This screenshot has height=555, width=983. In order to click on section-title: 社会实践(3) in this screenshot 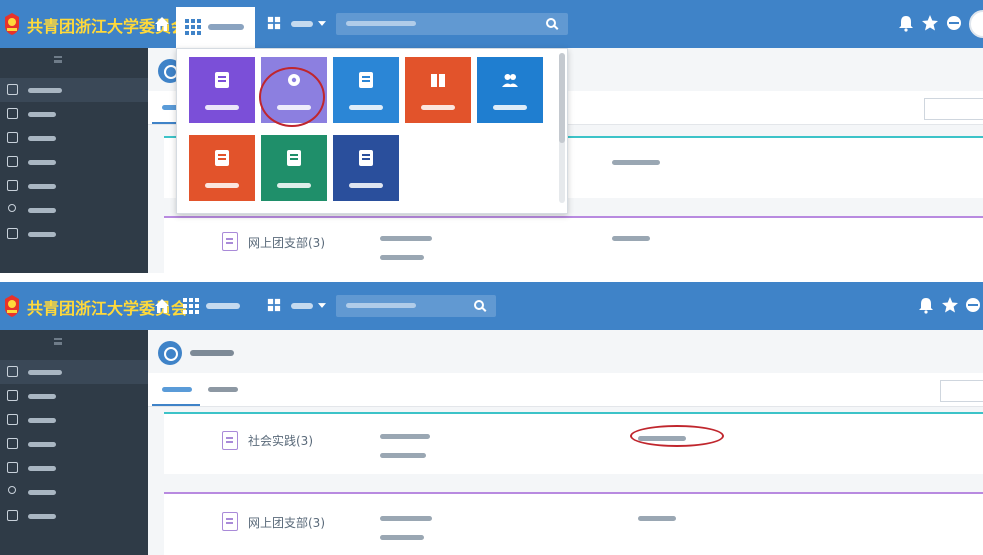, I will do `click(280, 440)`.